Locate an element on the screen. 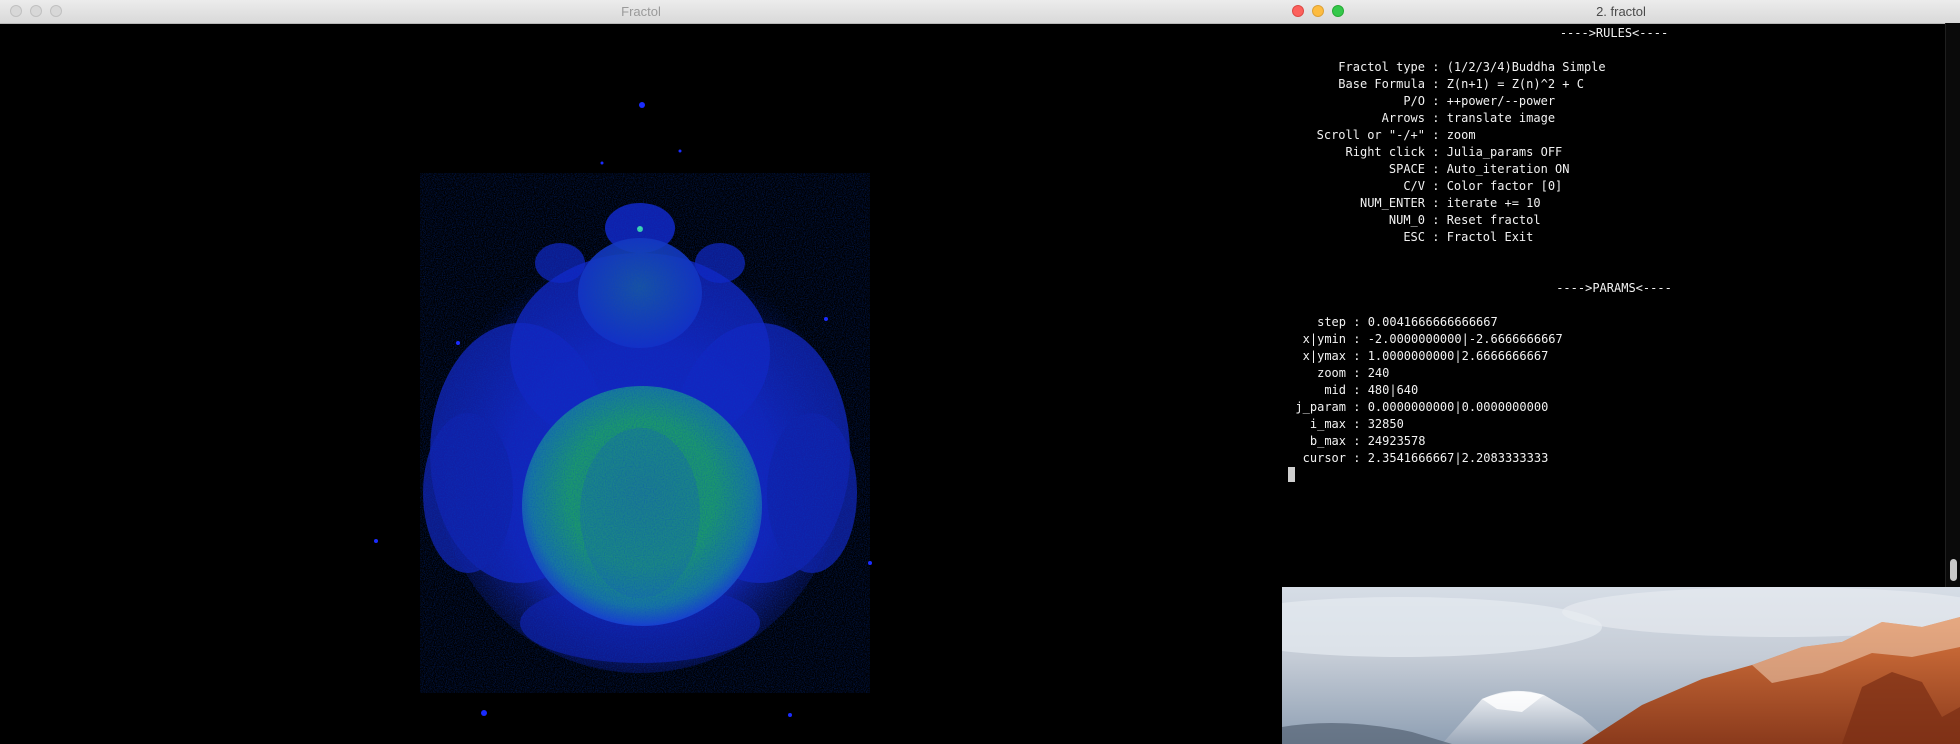 The width and height of the screenshot is (1960, 744). param-value: 24923578 is located at coordinates (1396, 441).